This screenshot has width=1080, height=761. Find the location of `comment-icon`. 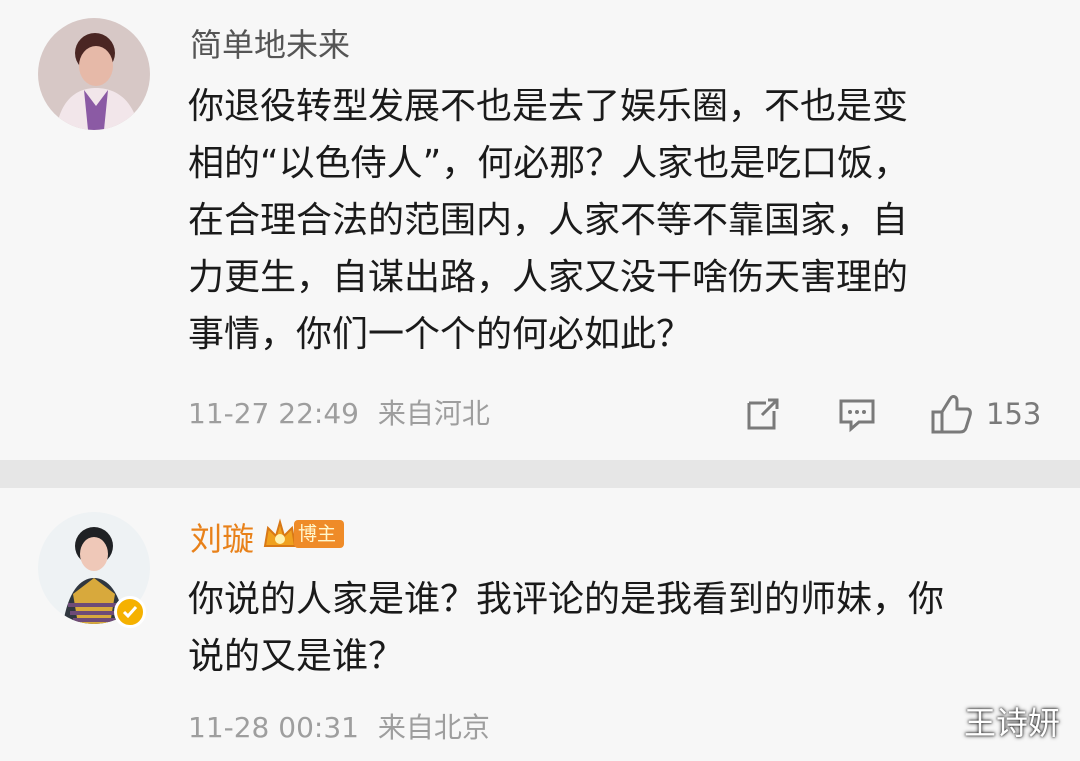

comment-icon is located at coordinates (857, 416).